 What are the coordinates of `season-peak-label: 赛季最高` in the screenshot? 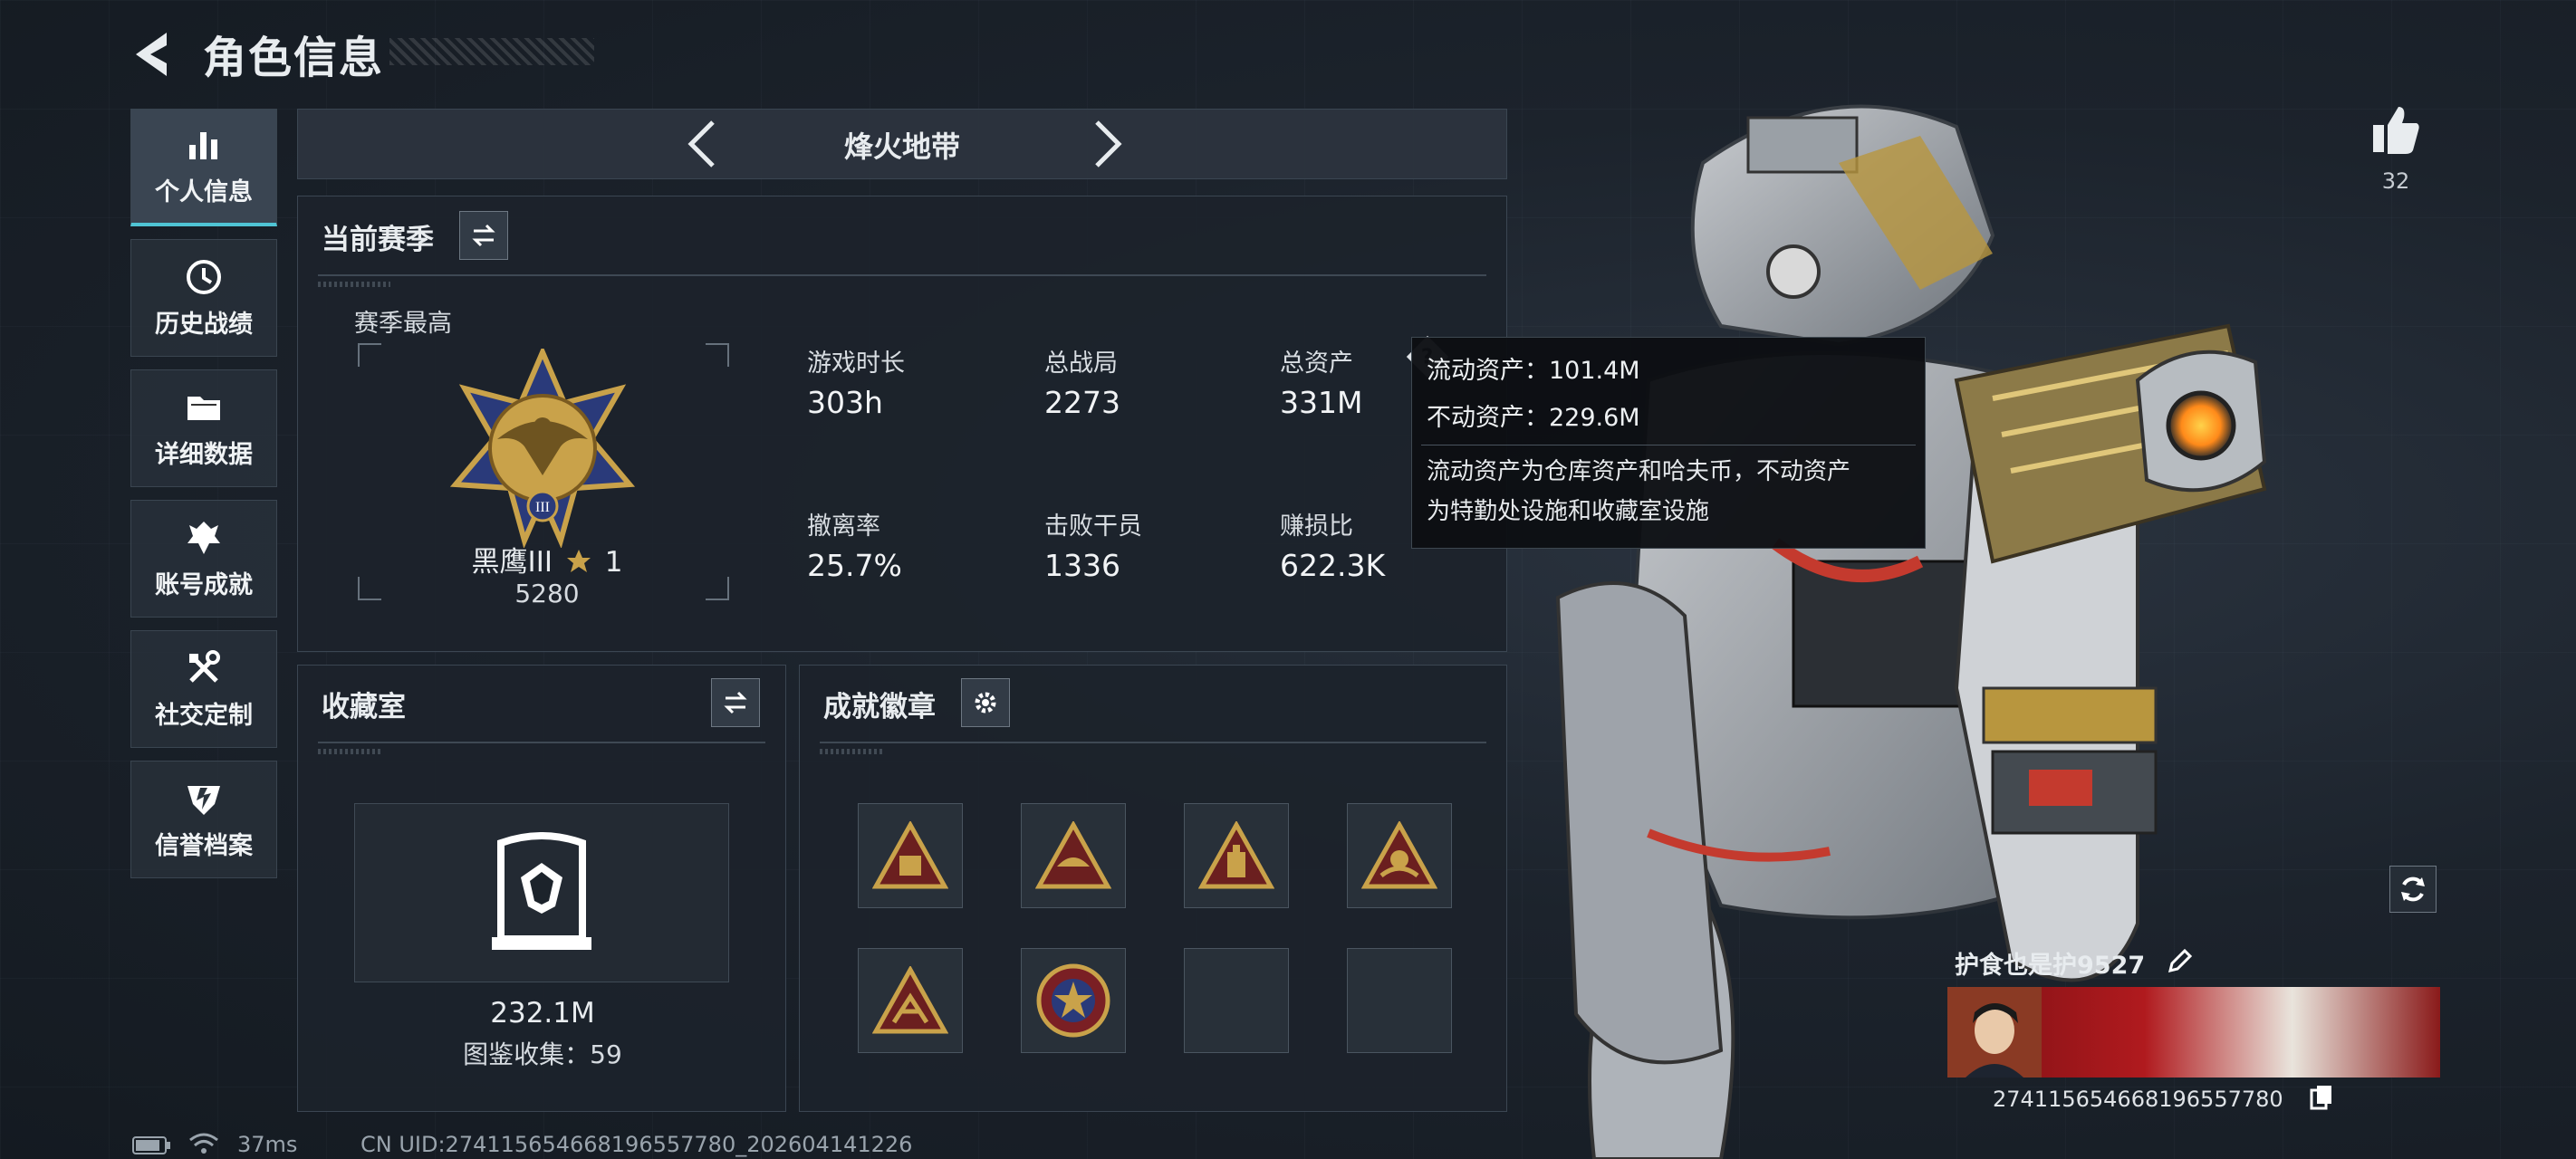 It's located at (403, 324).